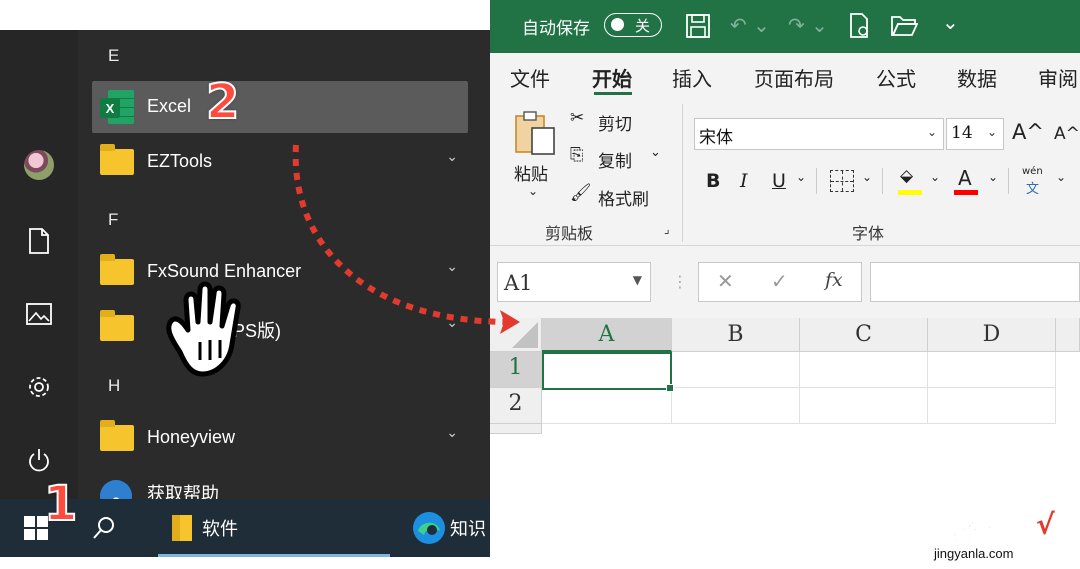 The image size is (1080, 569). What do you see at coordinates (203, 329) in the screenshot?
I see `hand-cursor-icon` at bounding box center [203, 329].